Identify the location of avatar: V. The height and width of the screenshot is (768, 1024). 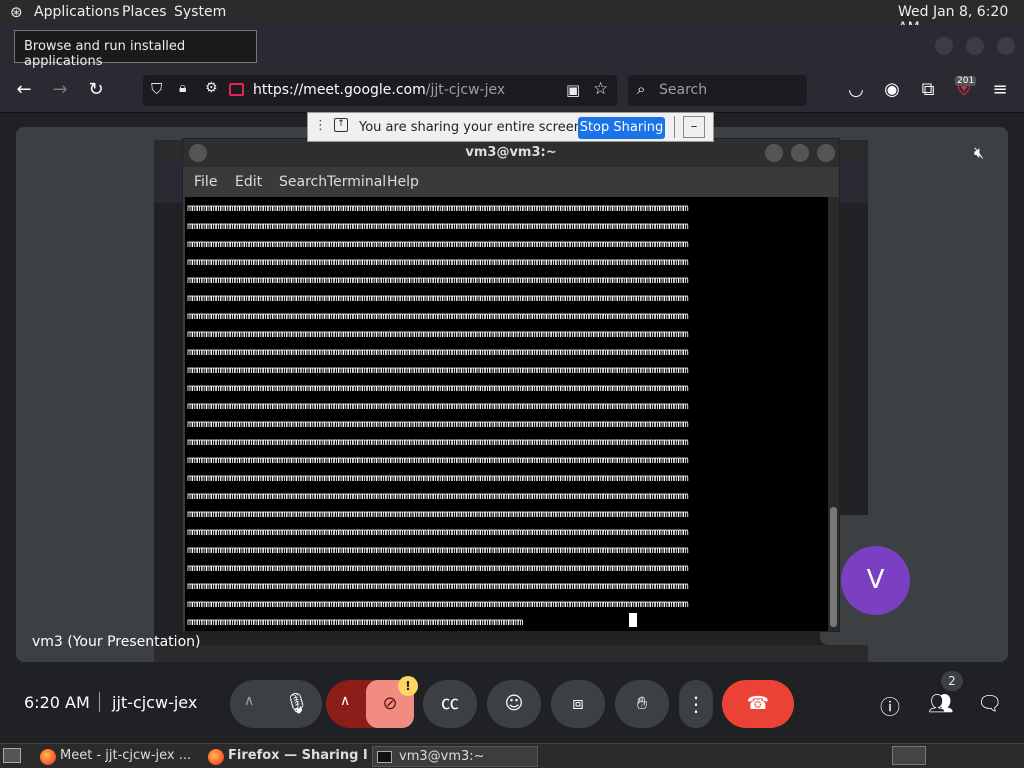
(875, 580).